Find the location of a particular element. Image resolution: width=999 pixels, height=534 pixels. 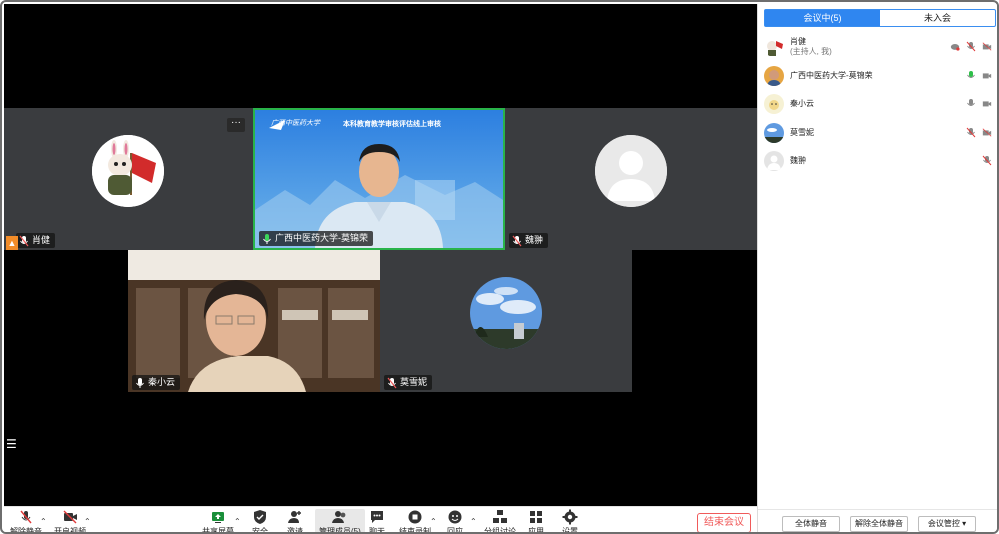

banner-logo: 广西中医药大学 is located at coordinates (295, 123).